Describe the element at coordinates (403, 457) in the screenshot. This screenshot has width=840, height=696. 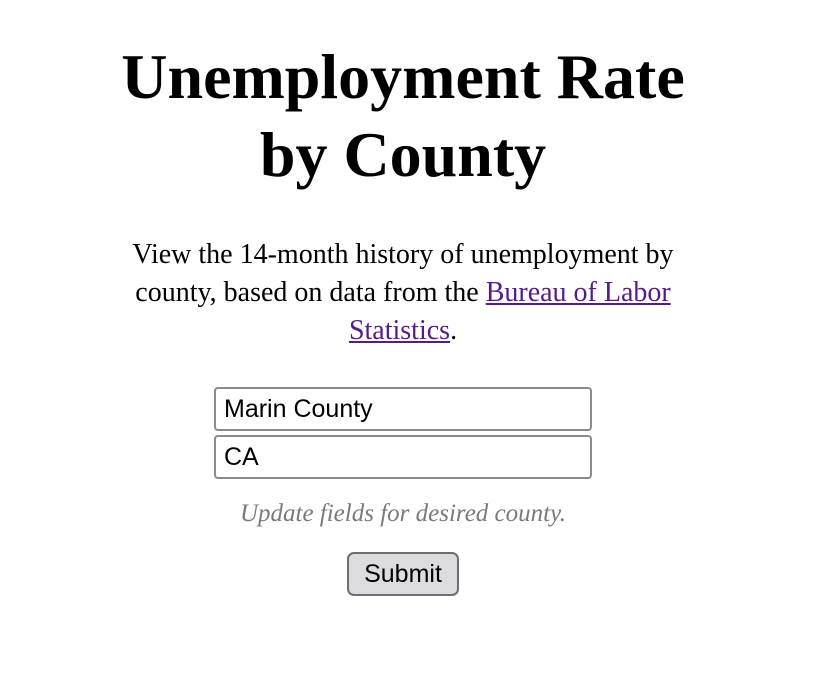
I see `state-input` at that location.